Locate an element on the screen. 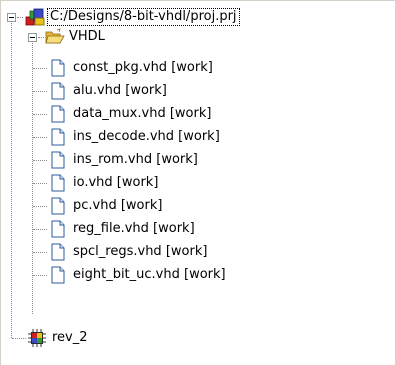 The height and width of the screenshot is (365, 395). file-label: ins_decode.vhd [work] is located at coordinates (146, 137).